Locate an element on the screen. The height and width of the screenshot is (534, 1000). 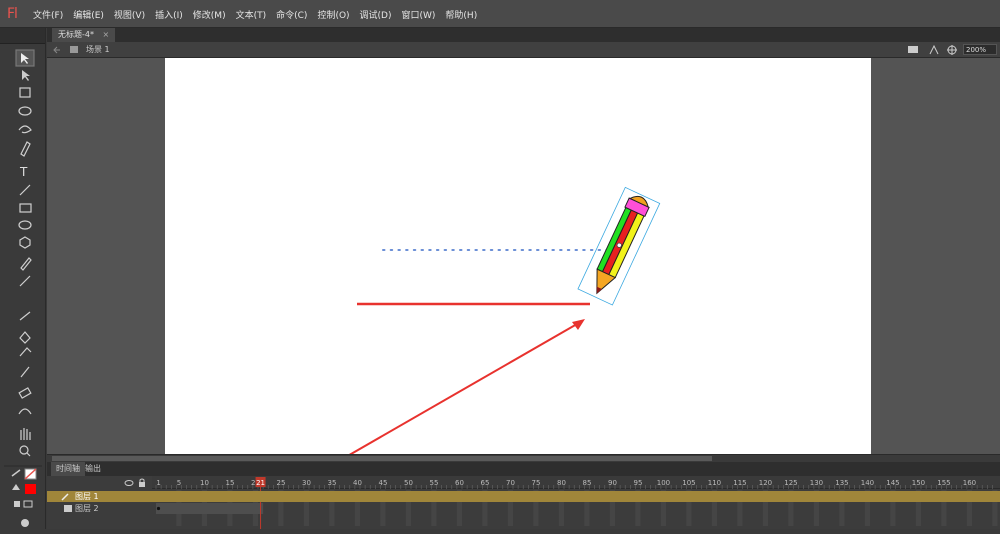
ink-bottle-icon is located at coordinates (25, 352).